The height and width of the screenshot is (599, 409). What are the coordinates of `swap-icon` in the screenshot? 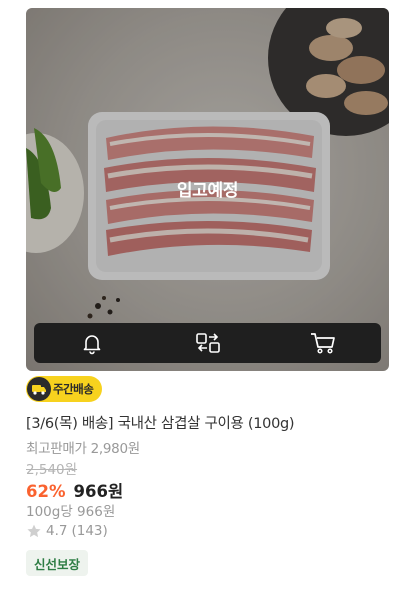 It's located at (207, 343).